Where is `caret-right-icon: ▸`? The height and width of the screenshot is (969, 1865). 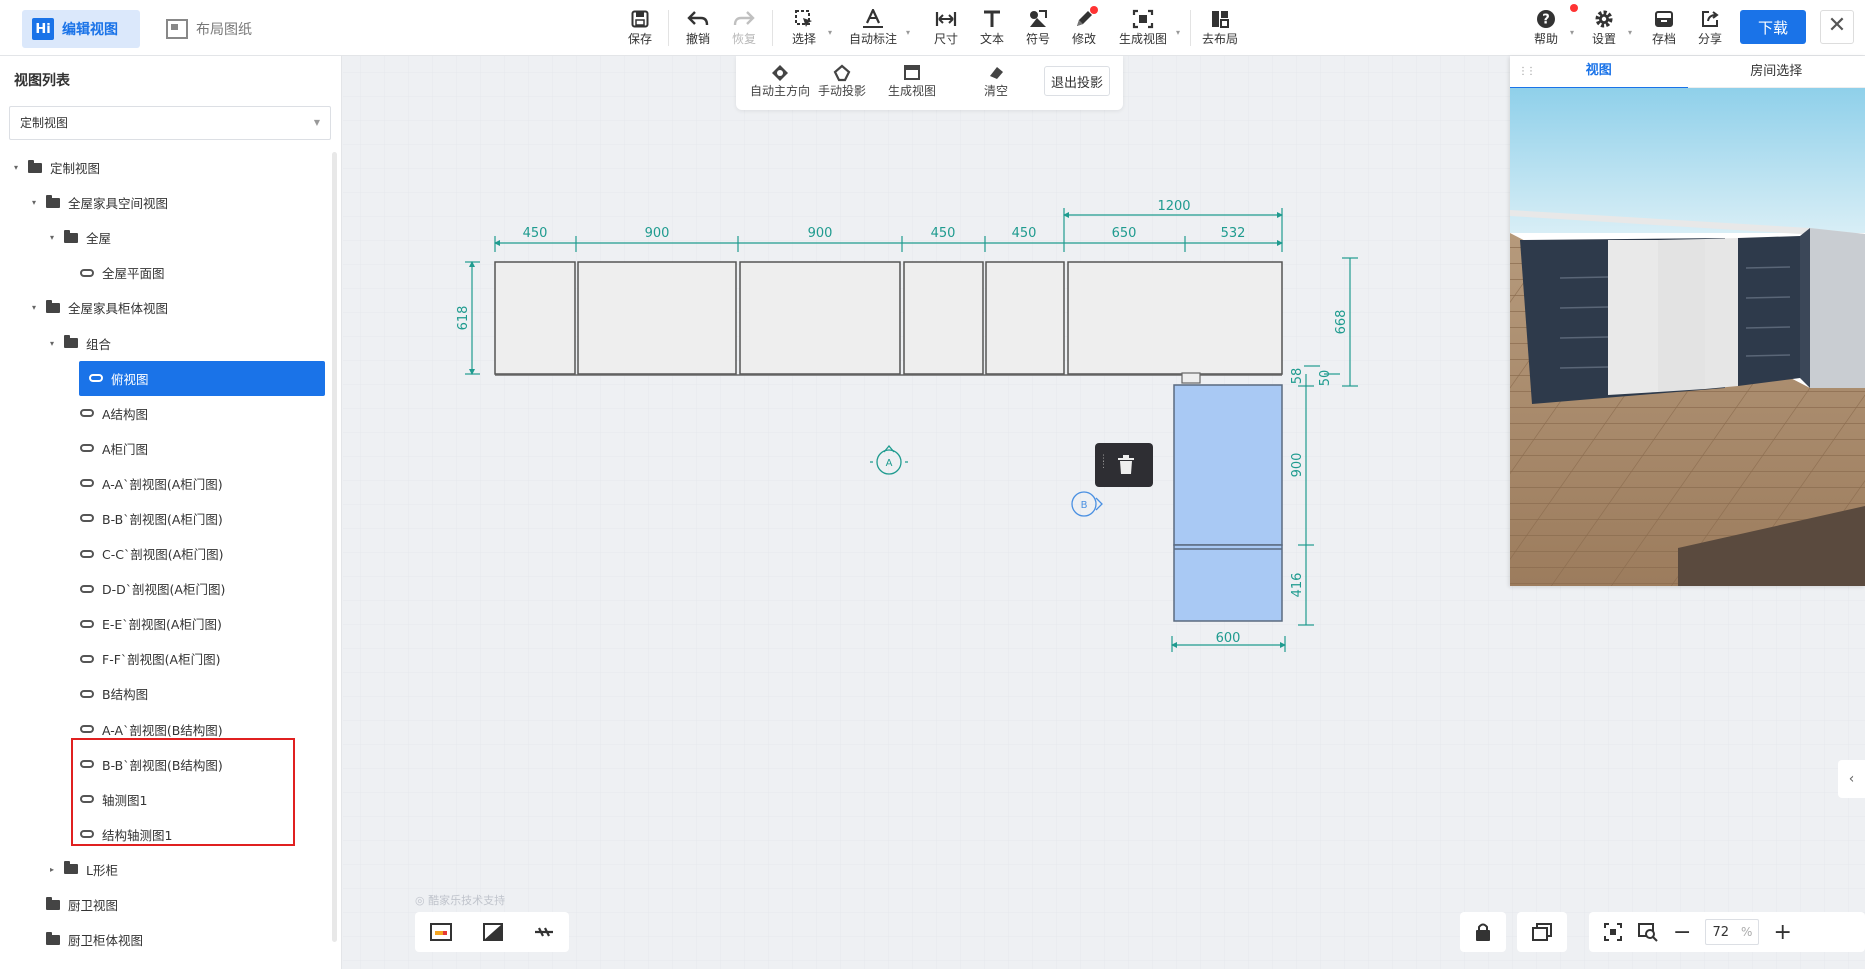 caret-right-icon: ▸ is located at coordinates (52, 869).